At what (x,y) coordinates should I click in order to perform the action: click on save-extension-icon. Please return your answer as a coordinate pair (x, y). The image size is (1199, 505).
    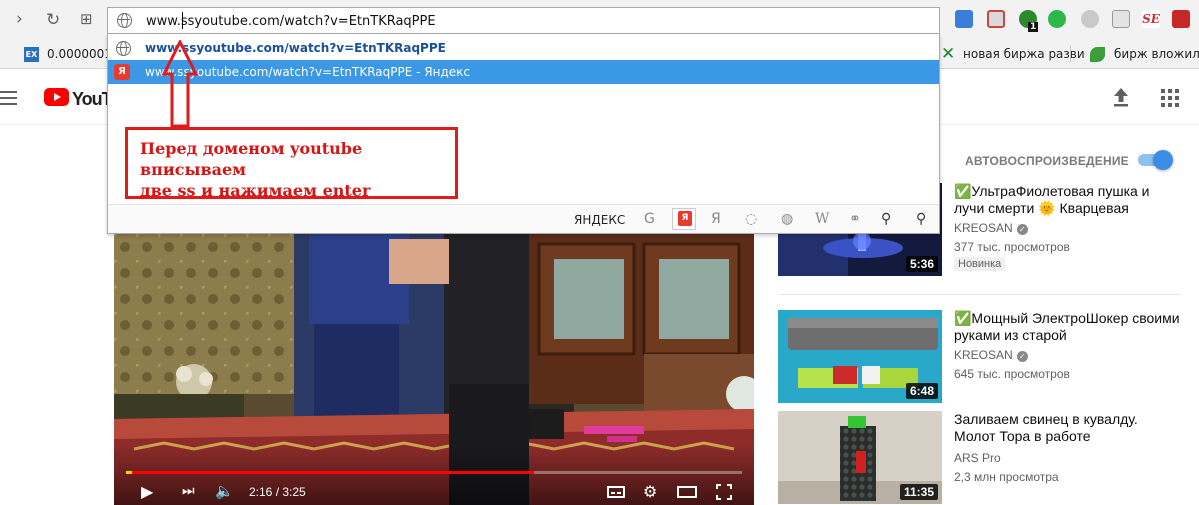
    Looking at the image, I should click on (1181, 19).